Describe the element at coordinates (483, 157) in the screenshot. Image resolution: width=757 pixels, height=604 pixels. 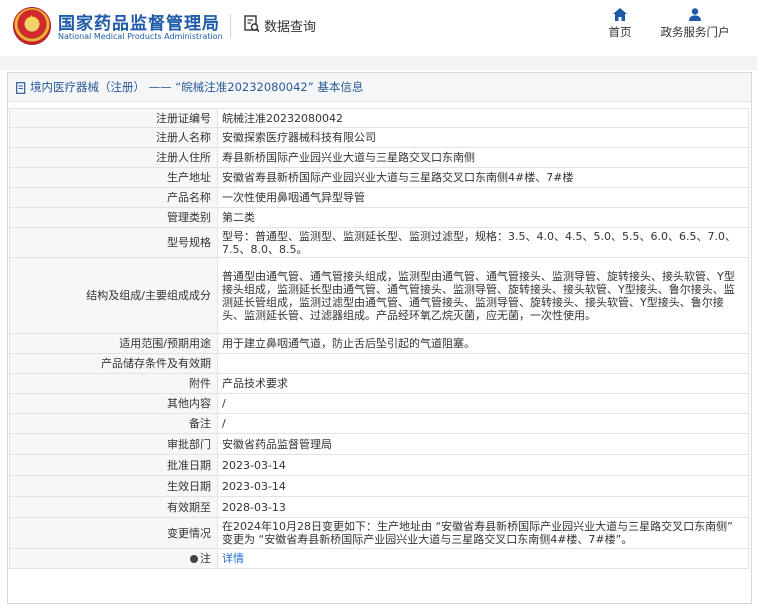
I see `field-value: 寿县新桥国际产业园兴业大道与三星路交叉口东南侧` at that location.